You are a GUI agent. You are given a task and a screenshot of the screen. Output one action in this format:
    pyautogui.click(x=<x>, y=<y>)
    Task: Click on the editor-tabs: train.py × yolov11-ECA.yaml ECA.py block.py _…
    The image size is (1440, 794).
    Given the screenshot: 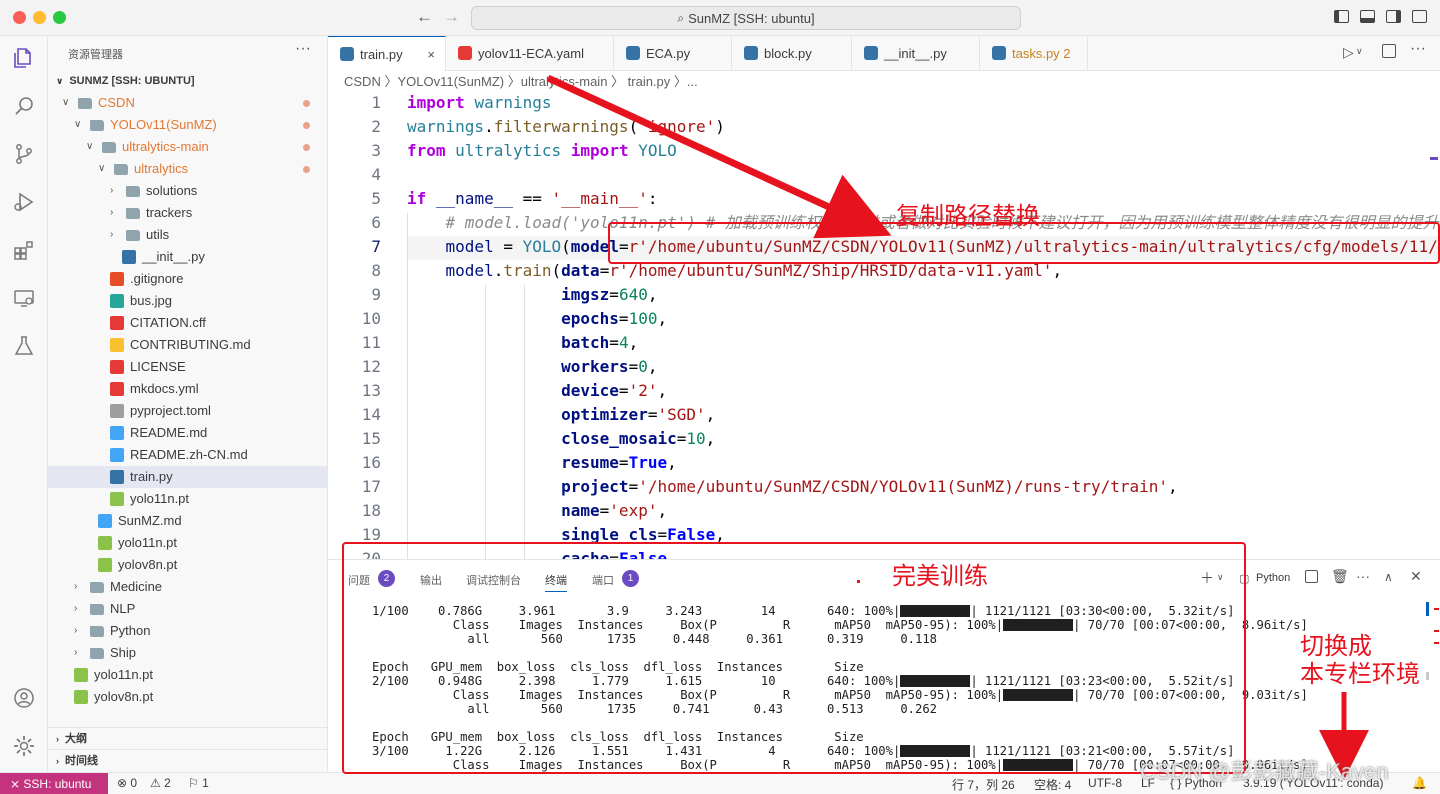 What is the action you would take?
    pyautogui.click(x=884, y=53)
    